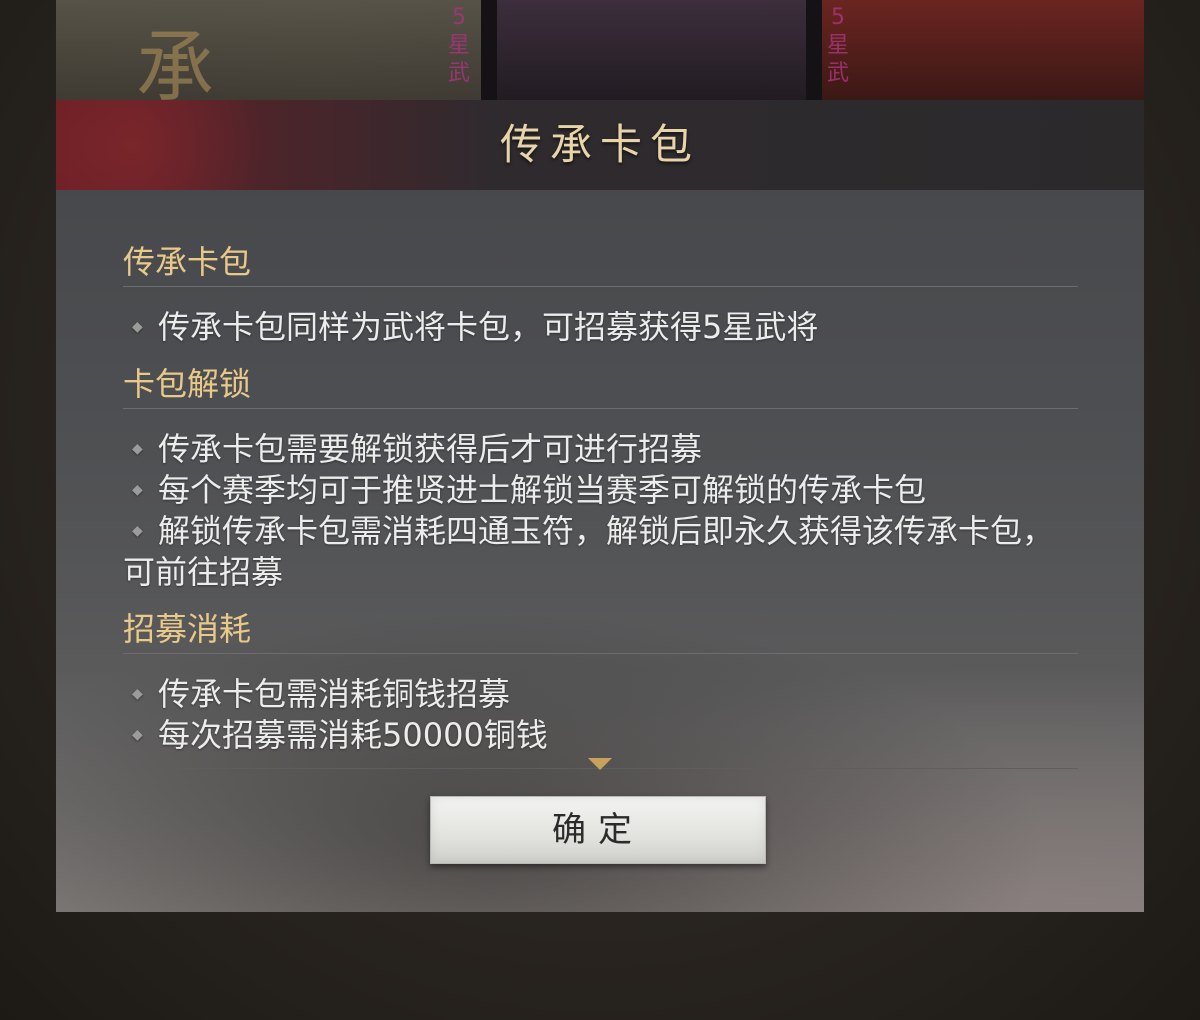 Image resolution: width=1200 pixels, height=1020 pixels. I want to click on art-panel-left, so click(268, 50).